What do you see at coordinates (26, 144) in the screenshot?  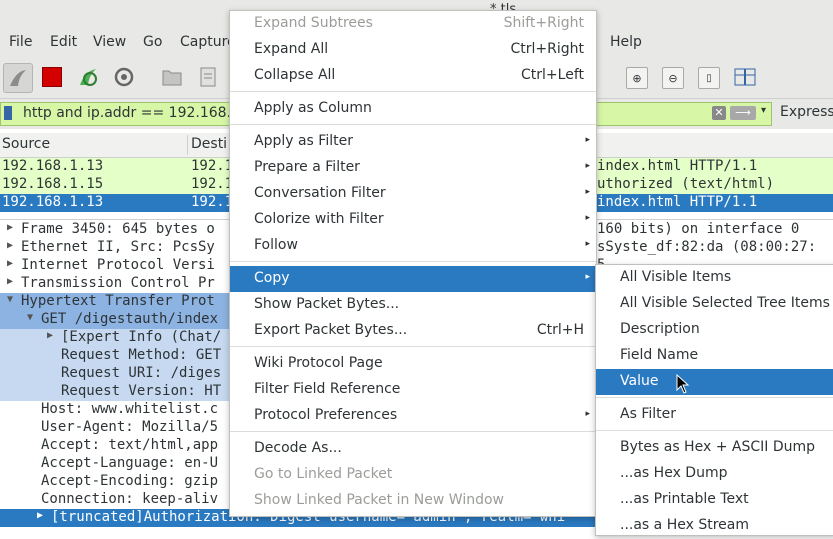 I see `column-source: Source` at bounding box center [26, 144].